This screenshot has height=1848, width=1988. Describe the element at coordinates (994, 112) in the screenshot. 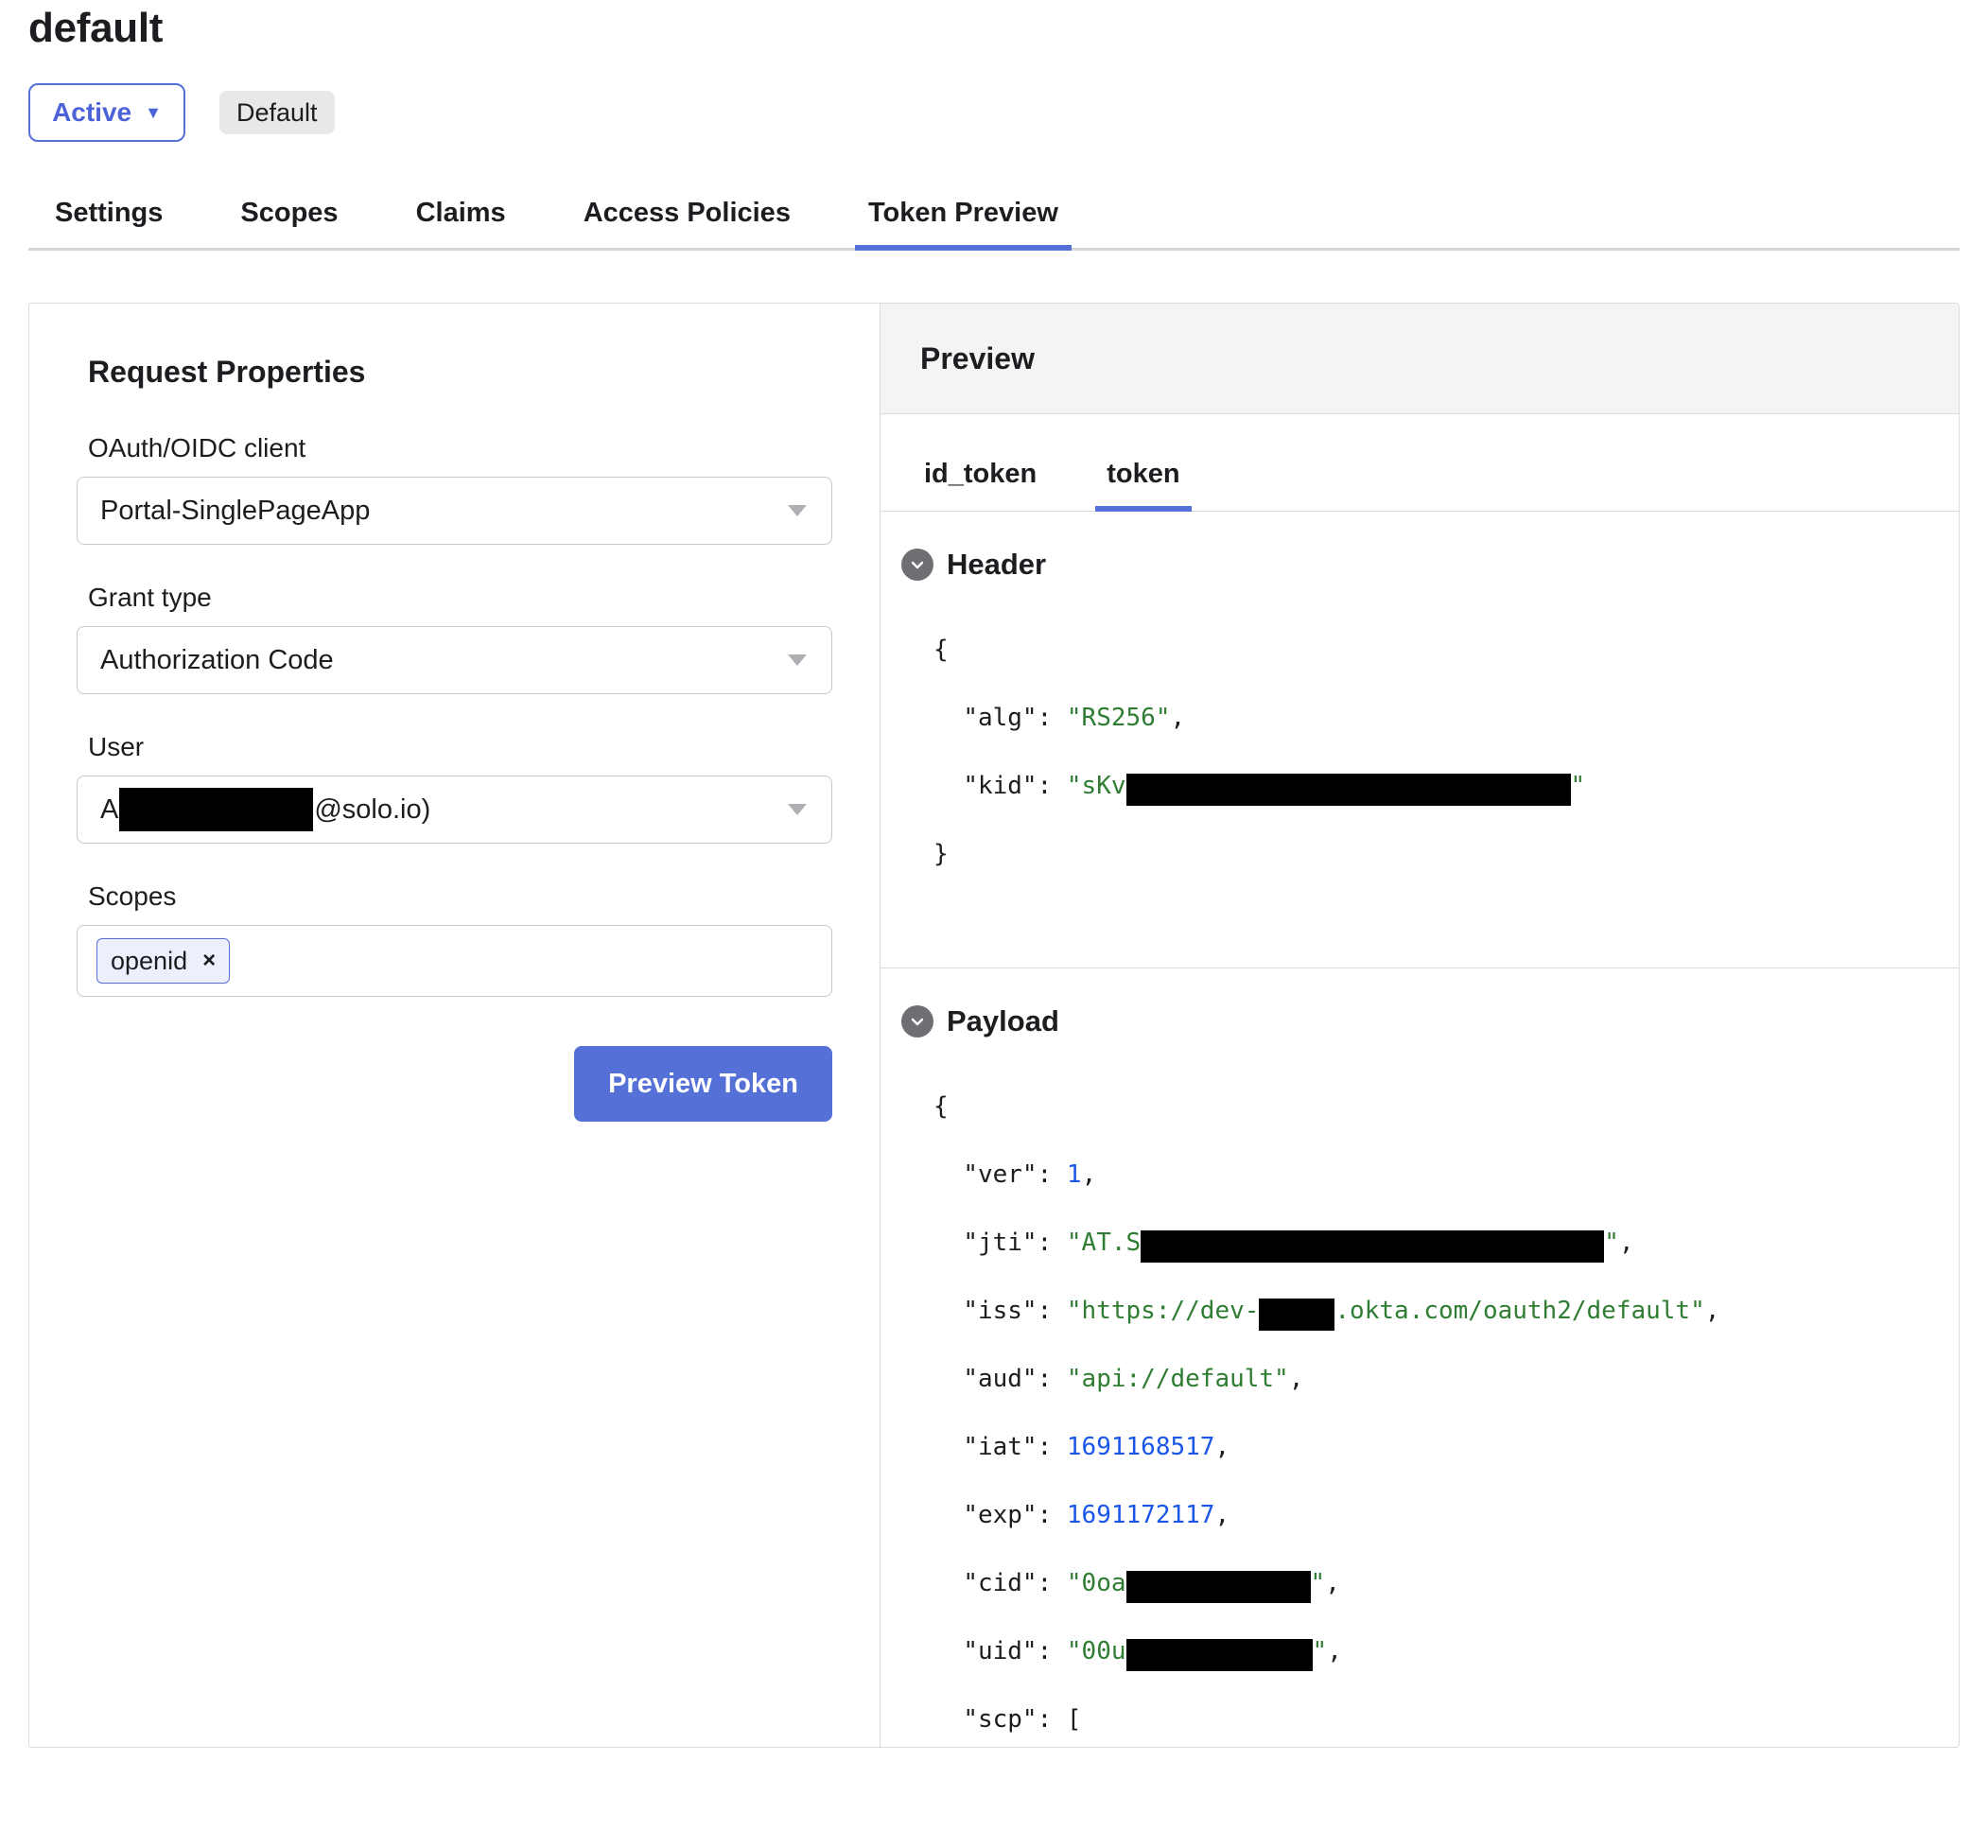

I see `status-row: Active ▼ Default` at that location.